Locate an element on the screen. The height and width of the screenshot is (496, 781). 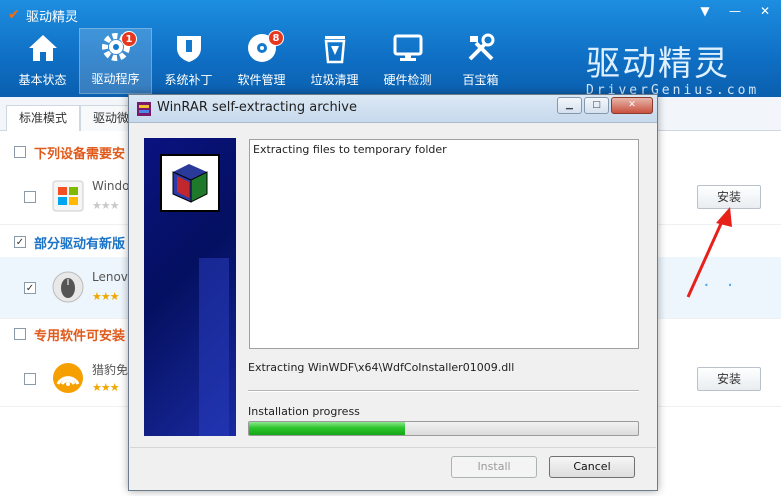
divider is located at coordinates (443, 391).